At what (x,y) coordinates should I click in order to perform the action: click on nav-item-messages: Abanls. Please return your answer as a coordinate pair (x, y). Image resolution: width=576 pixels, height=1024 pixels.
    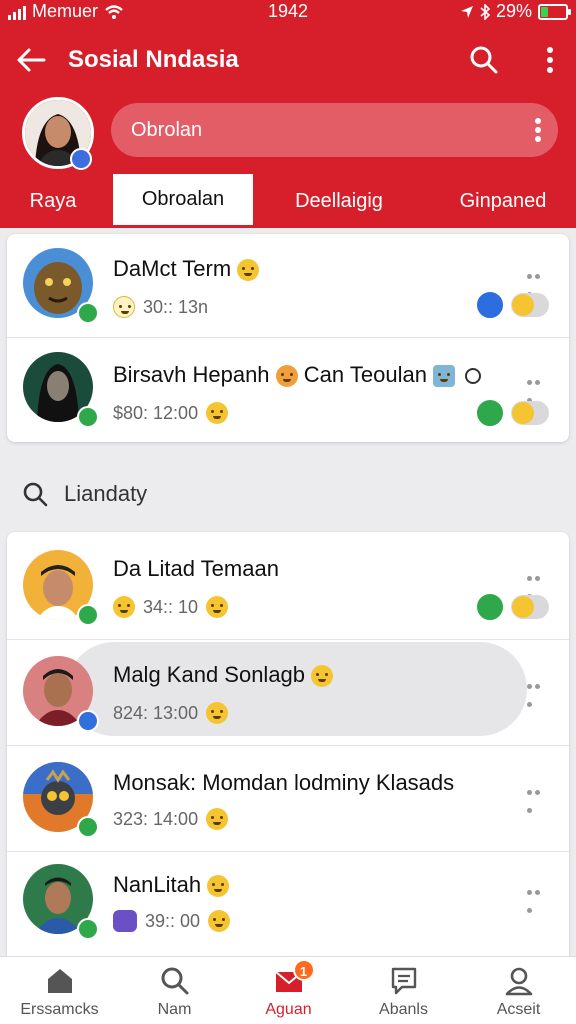
    Looking at the image, I should click on (403, 992).